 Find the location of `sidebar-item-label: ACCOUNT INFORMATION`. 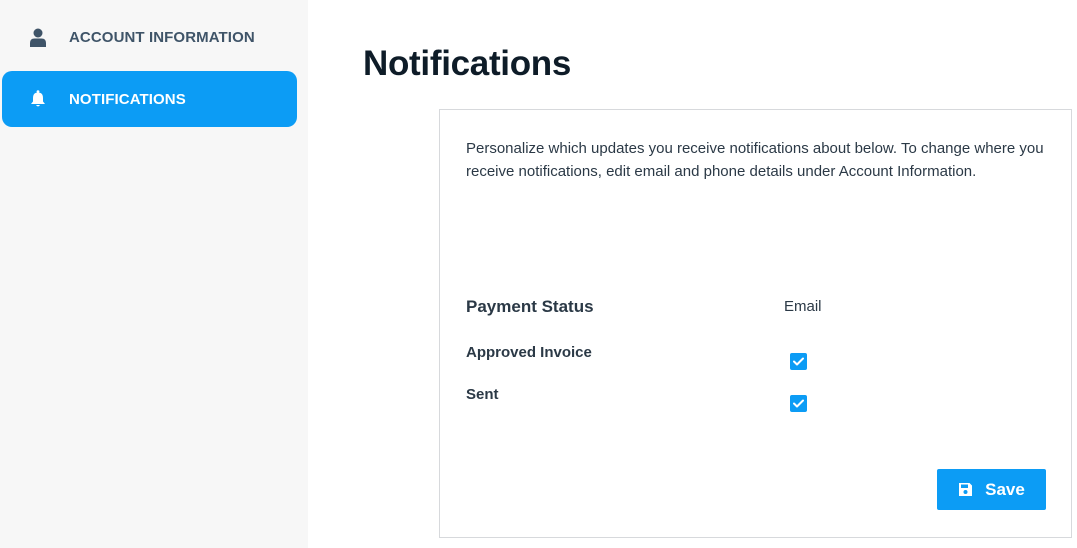

sidebar-item-label: ACCOUNT INFORMATION is located at coordinates (162, 37).